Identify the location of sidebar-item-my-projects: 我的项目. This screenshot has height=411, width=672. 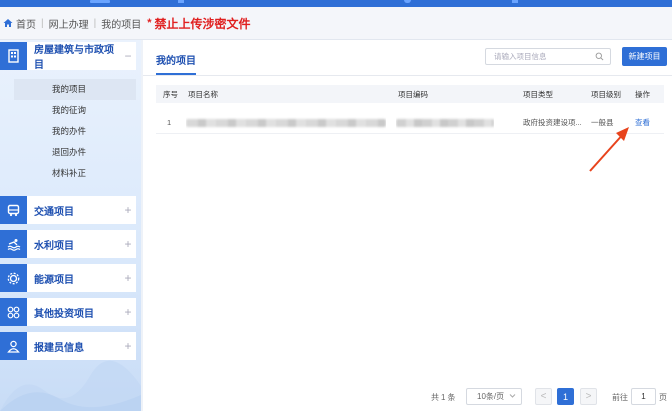
(75, 89).